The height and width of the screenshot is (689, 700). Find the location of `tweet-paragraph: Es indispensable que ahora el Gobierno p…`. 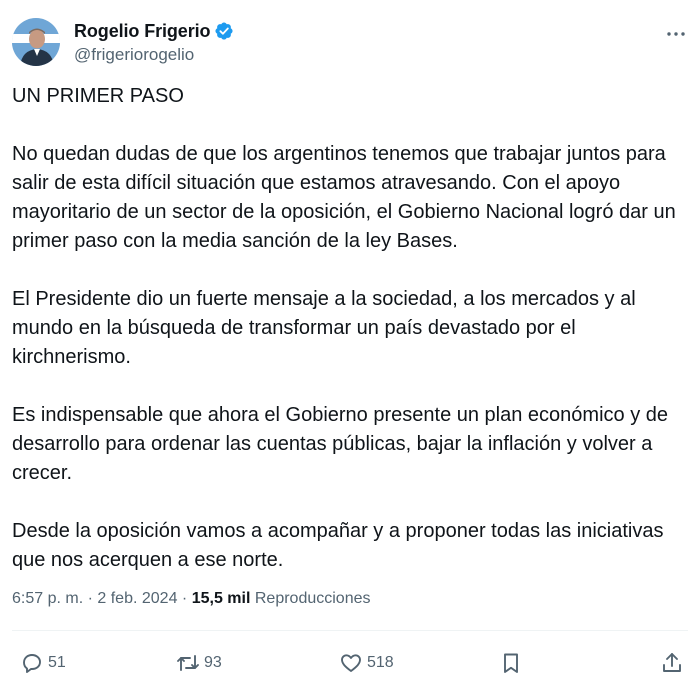

tweet-paragraph: Es indispensable que ahora el Gobierno p… is located at coordinates (340, 444).